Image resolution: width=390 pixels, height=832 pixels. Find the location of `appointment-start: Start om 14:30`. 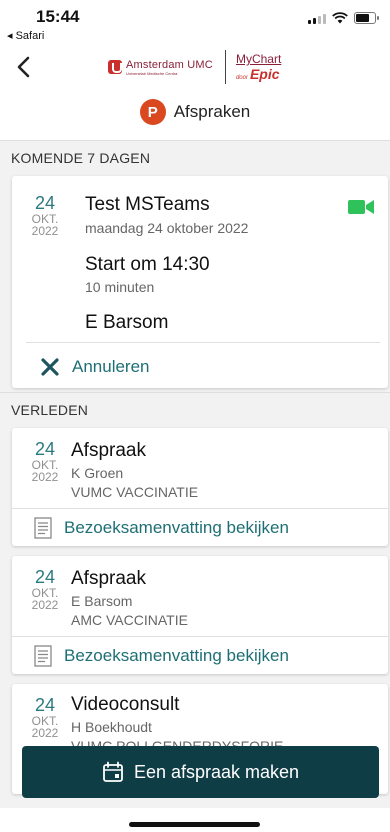

appointment-start: Start om 14:30 is located at coordinates (147, 264).